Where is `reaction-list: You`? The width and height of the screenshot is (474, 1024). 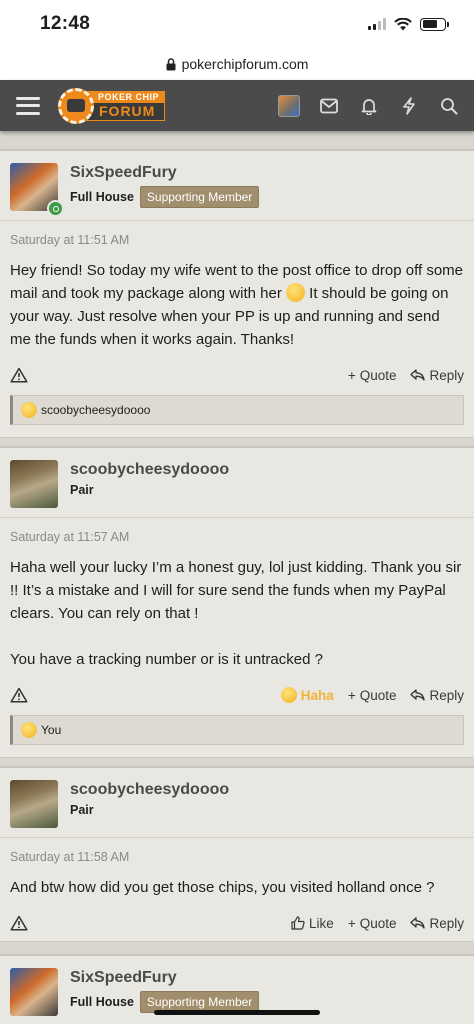 reaction-list: You is located at coordinates (237, 730).